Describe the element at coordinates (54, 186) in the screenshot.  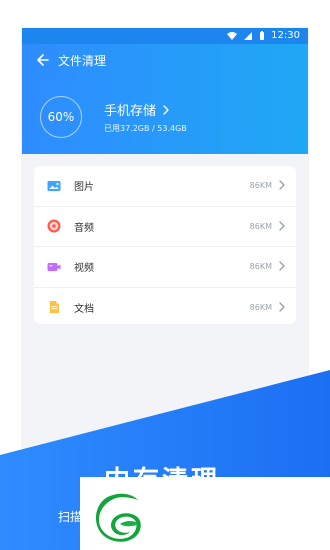
I see `image-icon` at that location.